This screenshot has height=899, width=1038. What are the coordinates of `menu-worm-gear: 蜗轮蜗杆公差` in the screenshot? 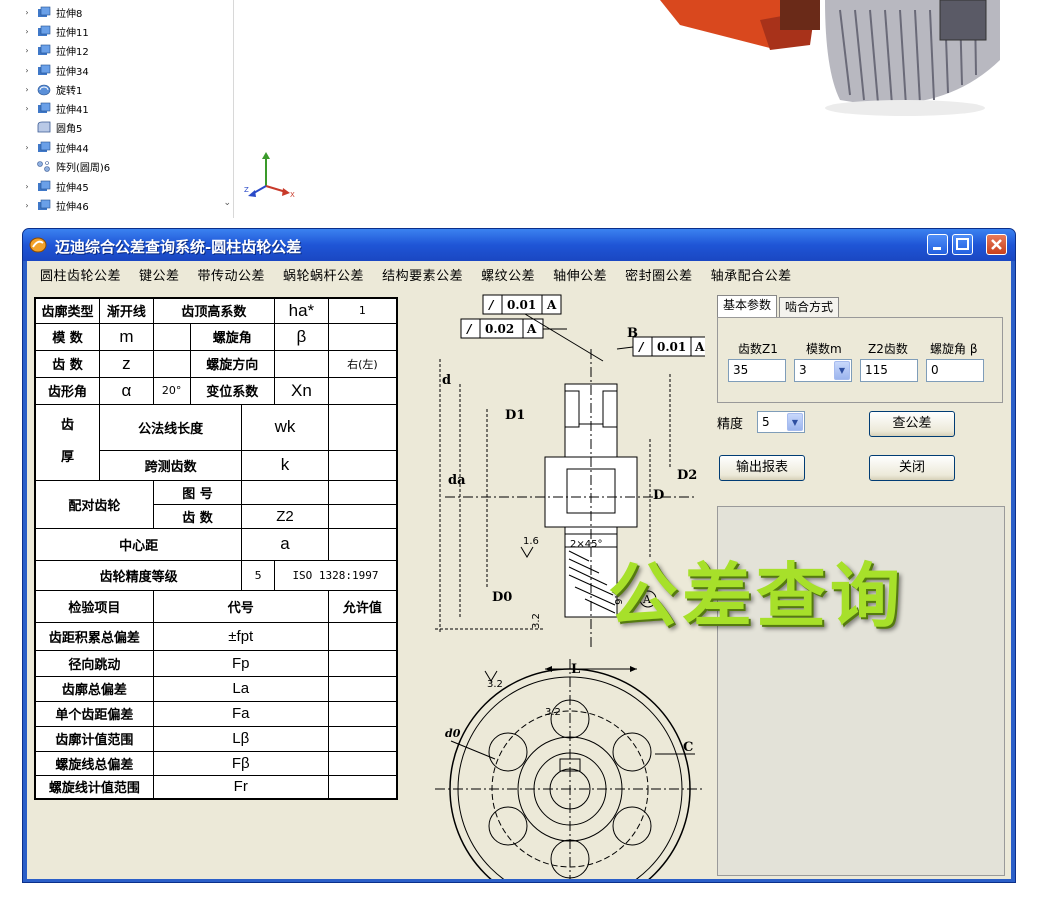 It's located at (323, 274).